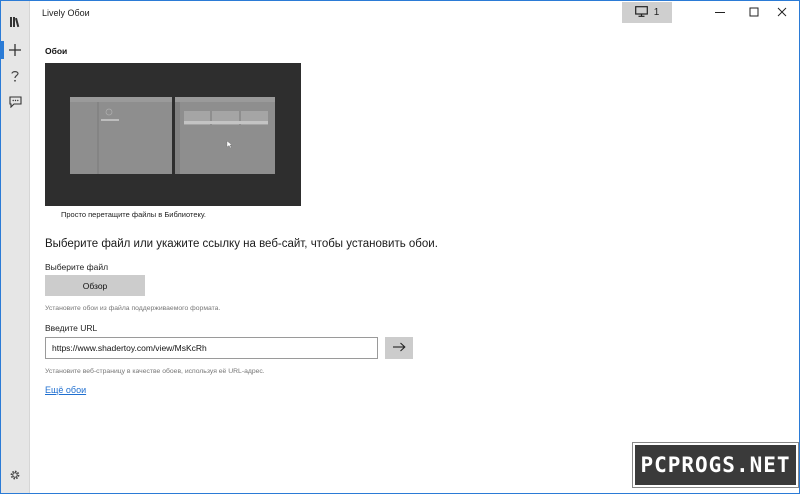 The image size is (800, 494). Describe the element at coordinates (56, 51) in the screenshot. I see `section-title: Обои` at that location.